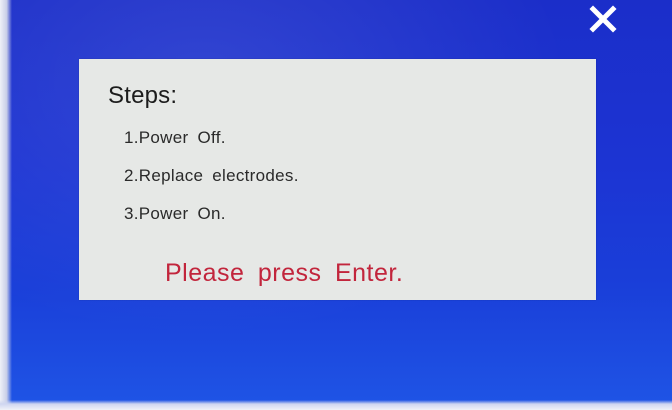 The height and width of the screenshot is (410, 672). I want to click on step-item: 1.Power Off., so click(175, 137).